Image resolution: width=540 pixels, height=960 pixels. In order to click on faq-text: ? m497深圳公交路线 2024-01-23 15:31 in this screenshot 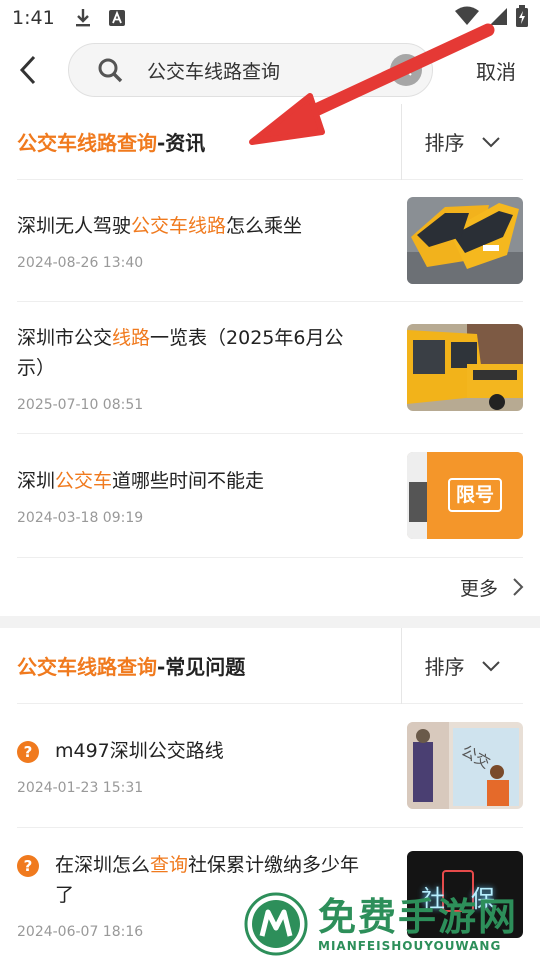, I will do `click(212, 766)`.